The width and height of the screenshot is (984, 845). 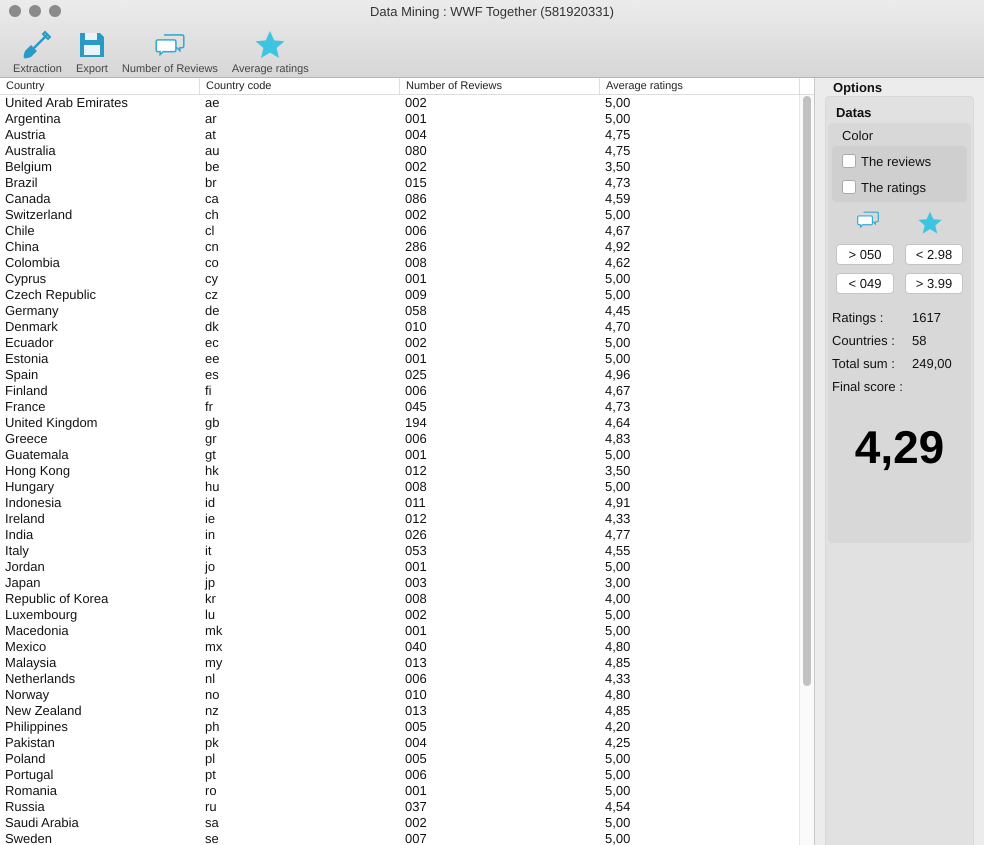 I want to click on table-cell-text: Ecuador, so click(x=29, y=343).